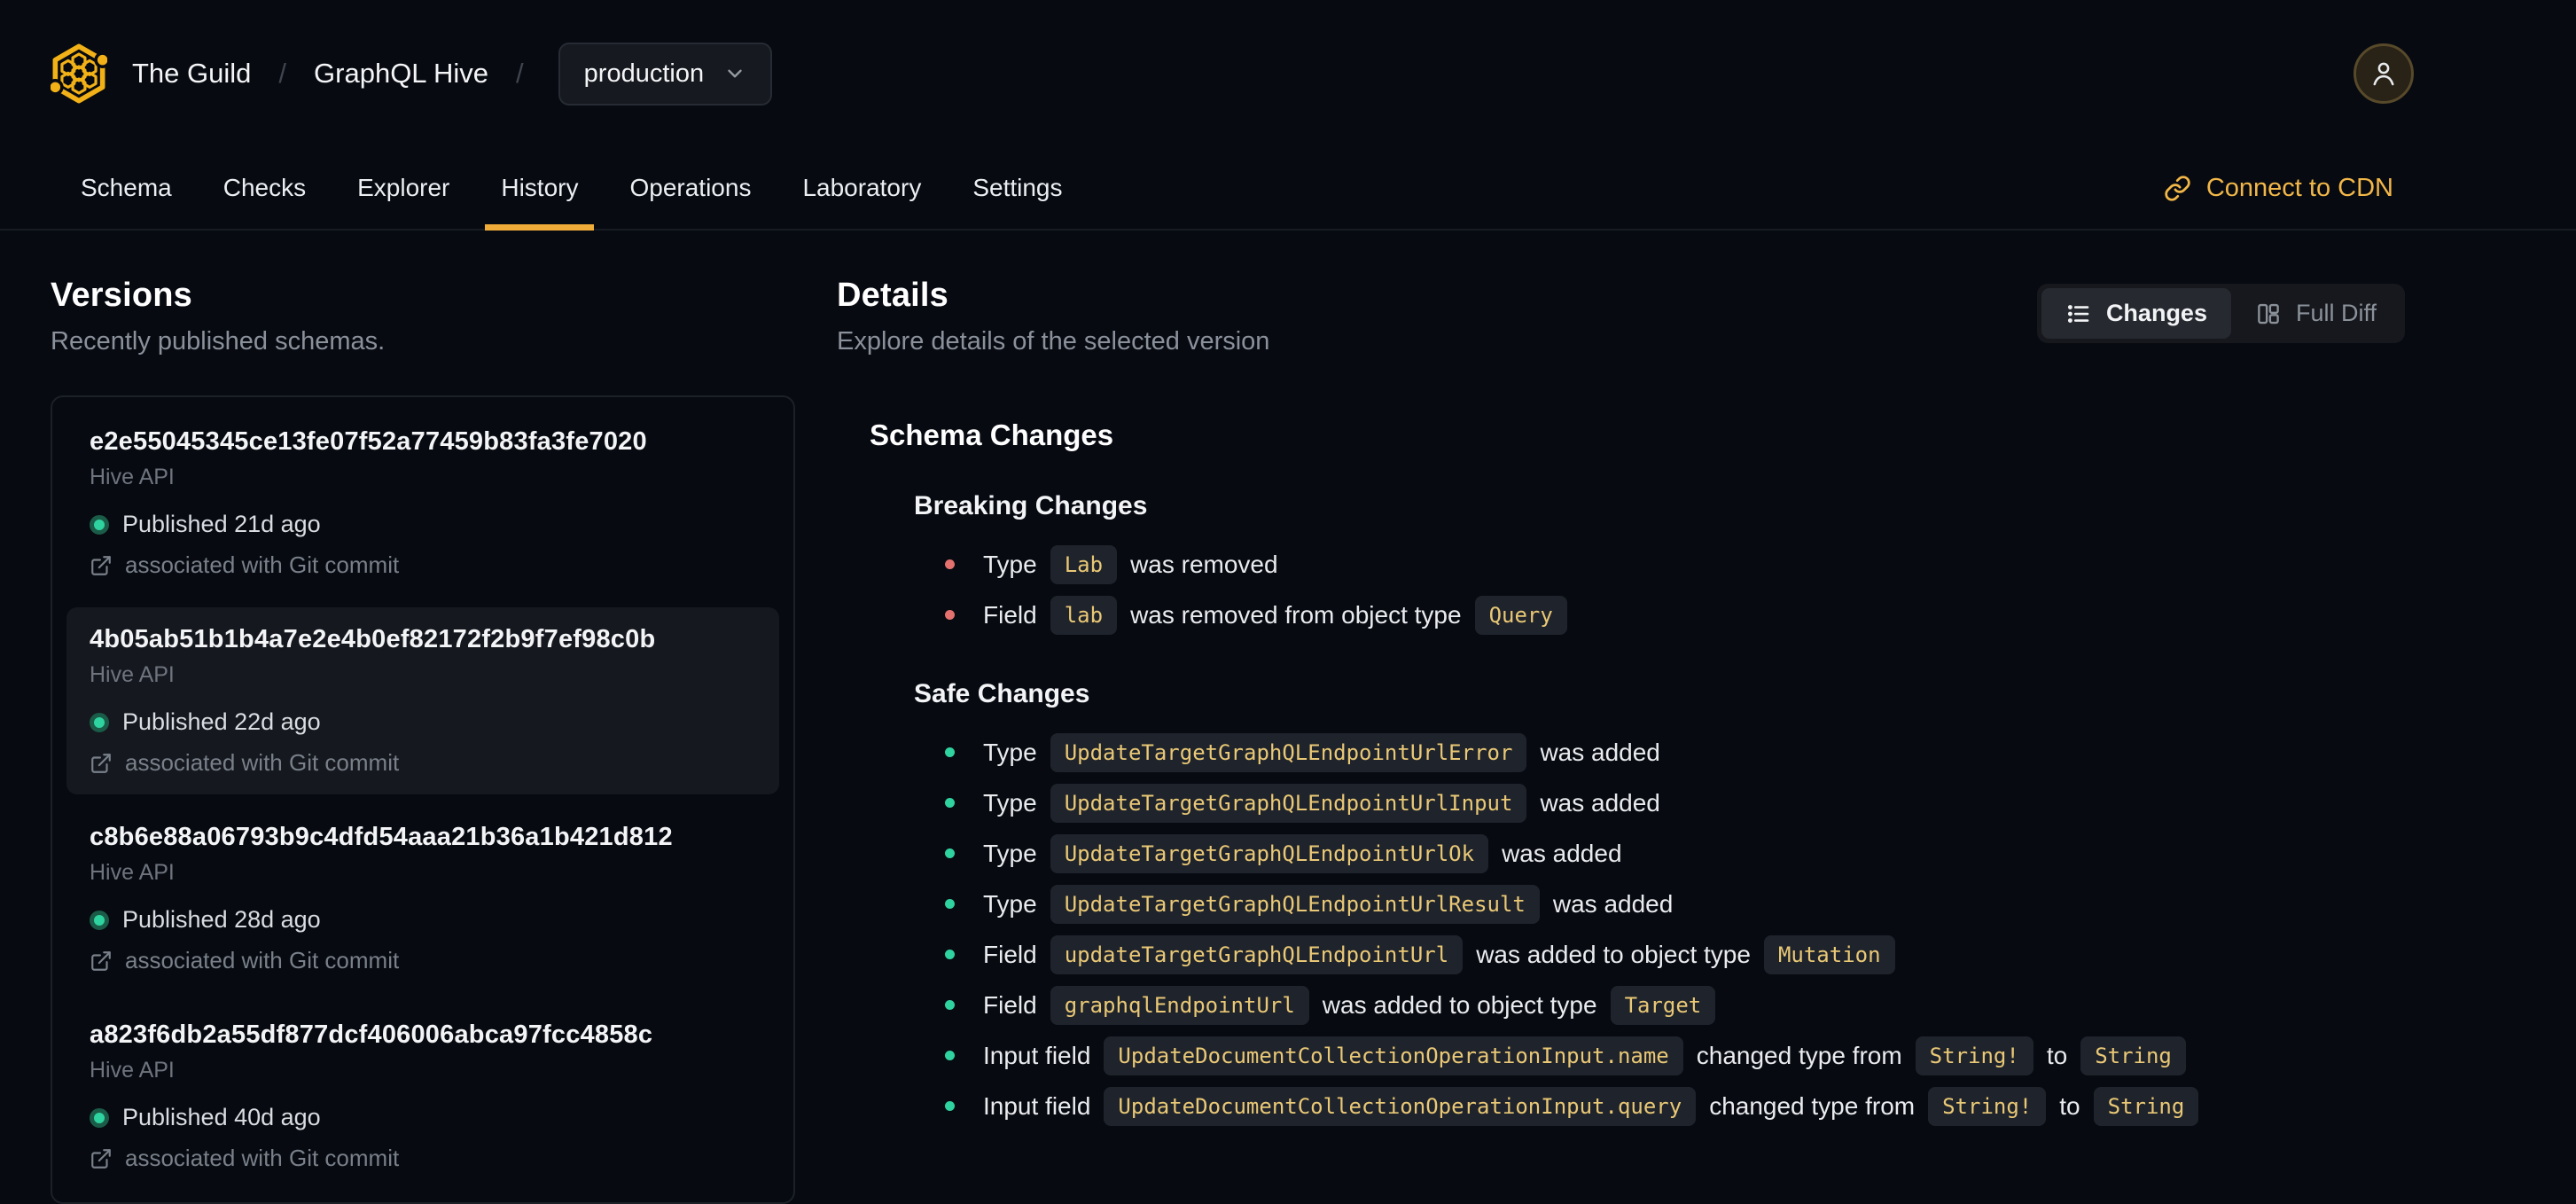  I want to click on published-status: Published 28d ago, so click(423, 920).